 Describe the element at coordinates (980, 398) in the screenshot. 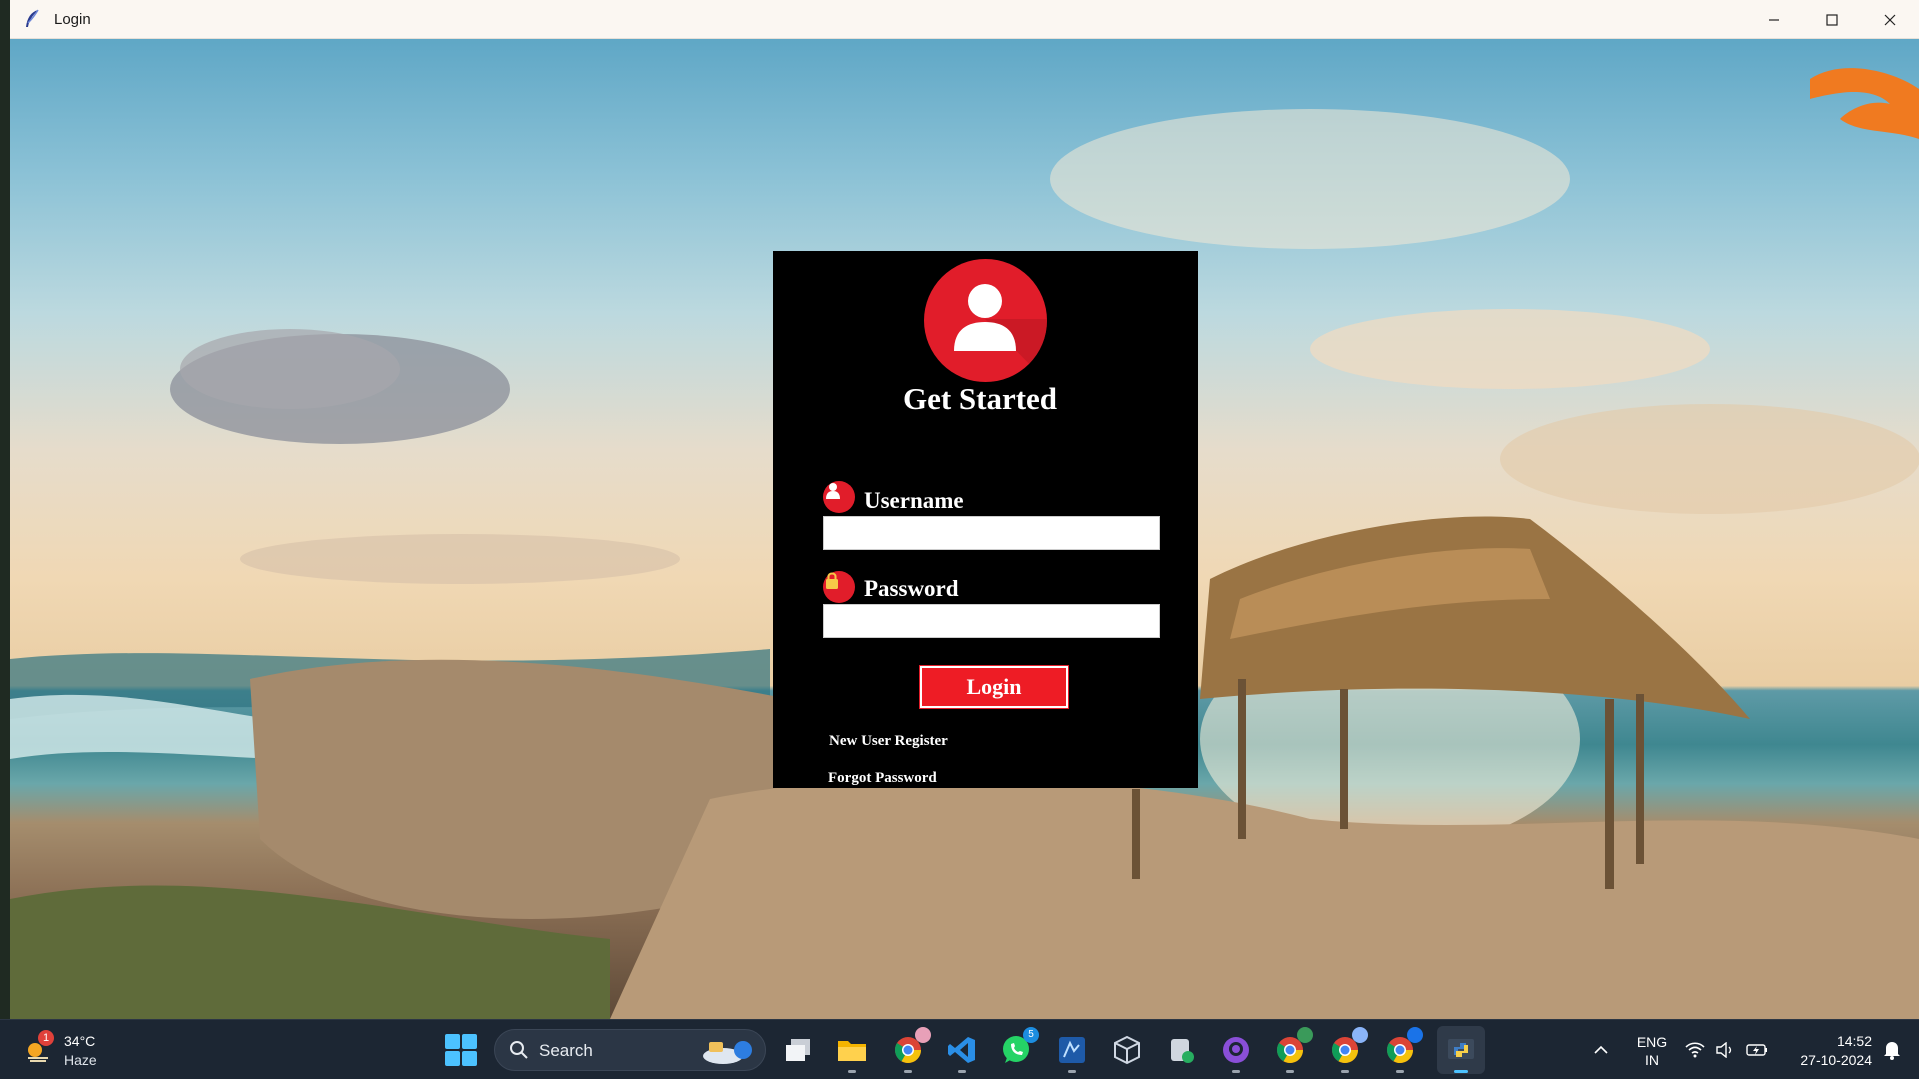

I see `card-title: Get Started` at that location.